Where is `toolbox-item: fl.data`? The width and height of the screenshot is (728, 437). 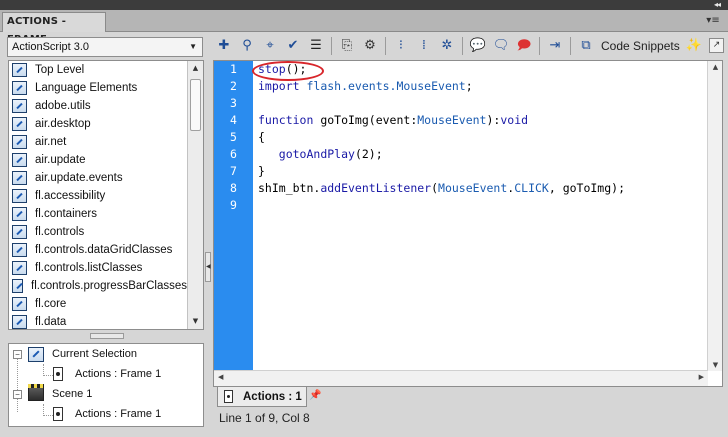 toolbox-item: fl.data is located at coordinates (98, 321).